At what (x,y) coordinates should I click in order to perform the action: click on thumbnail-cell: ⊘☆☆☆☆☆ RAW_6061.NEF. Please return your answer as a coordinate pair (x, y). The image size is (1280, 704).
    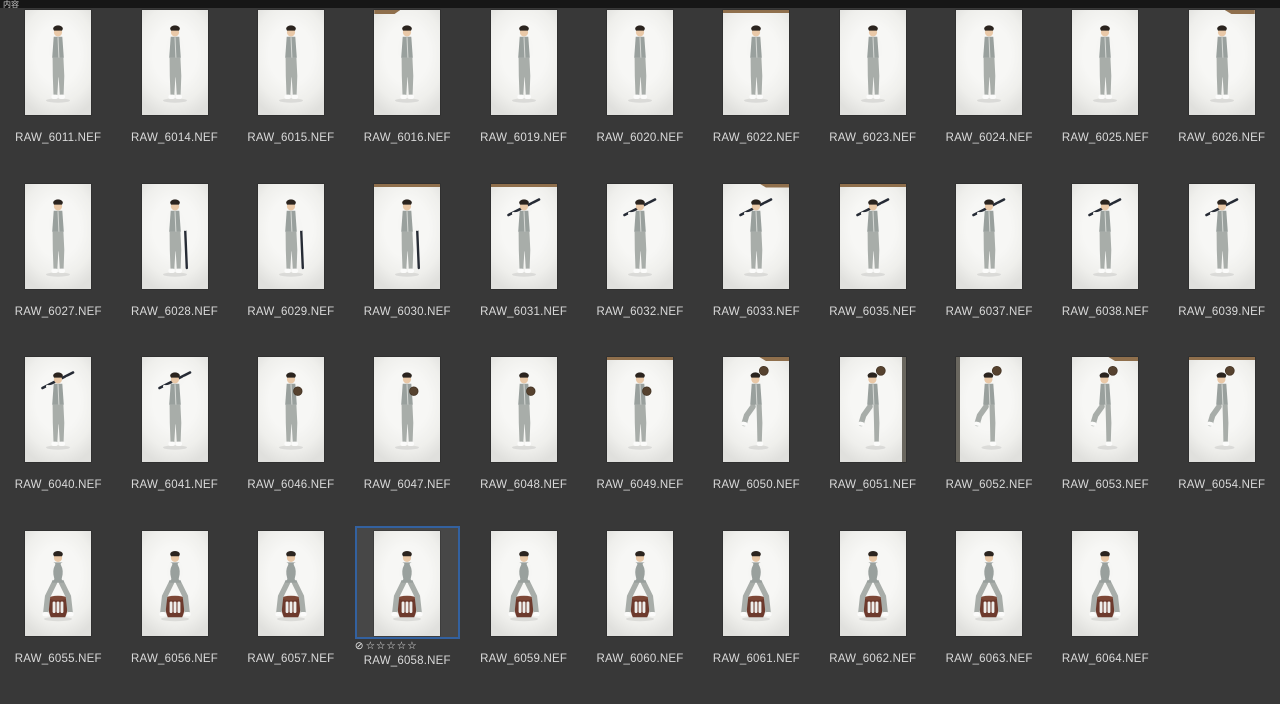
    Looking at the image, I should click on (756, 617).